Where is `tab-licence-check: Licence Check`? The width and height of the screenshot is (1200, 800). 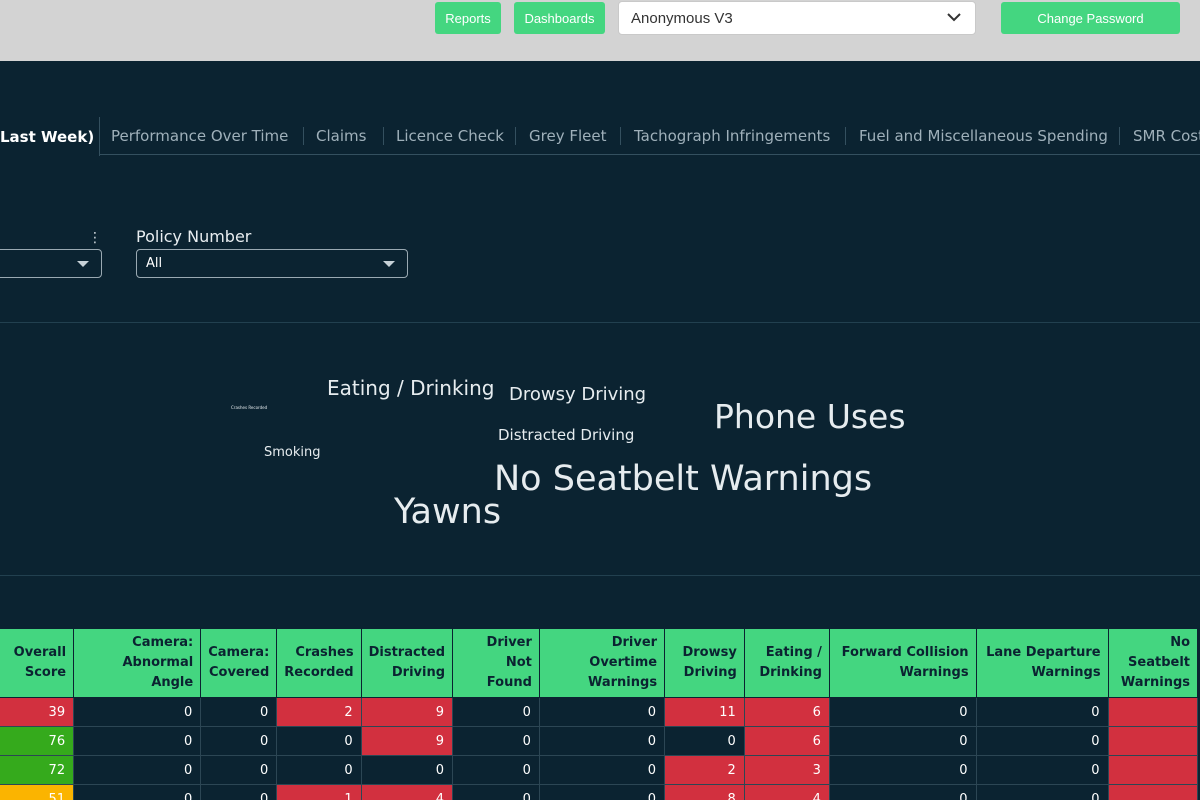 tab-licence-check: Licence Check is located at coordinates (450, 136).